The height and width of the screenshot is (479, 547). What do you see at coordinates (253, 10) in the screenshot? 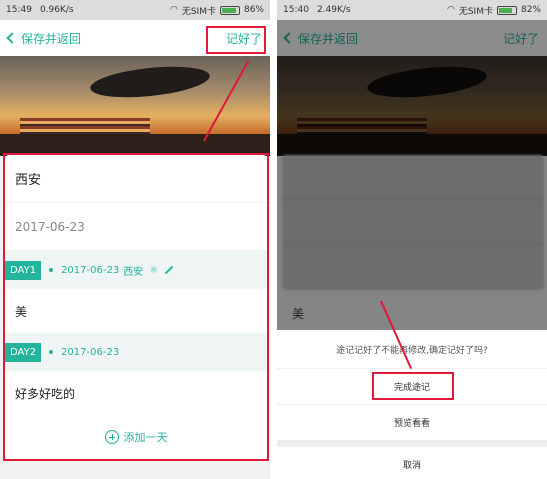
I see `battery-percent: 86%` at bounding box center [253, 10].